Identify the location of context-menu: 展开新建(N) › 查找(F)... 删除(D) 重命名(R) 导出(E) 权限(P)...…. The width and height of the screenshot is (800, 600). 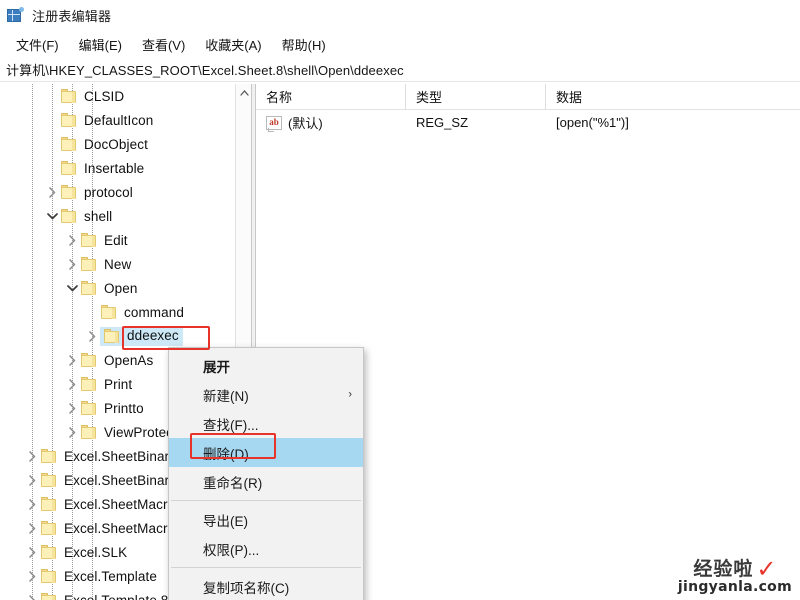
(266, 473).